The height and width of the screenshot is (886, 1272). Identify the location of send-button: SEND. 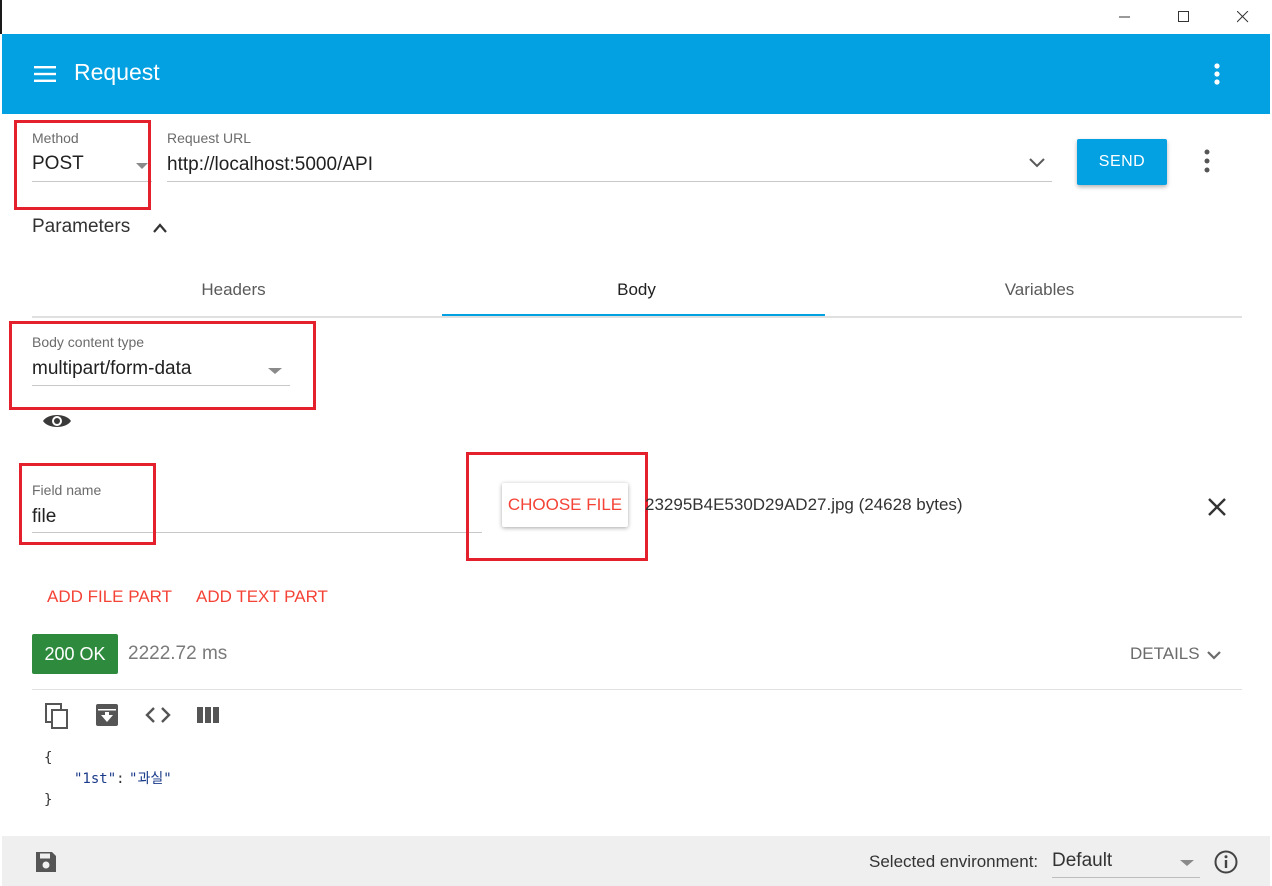
(1122, 162).